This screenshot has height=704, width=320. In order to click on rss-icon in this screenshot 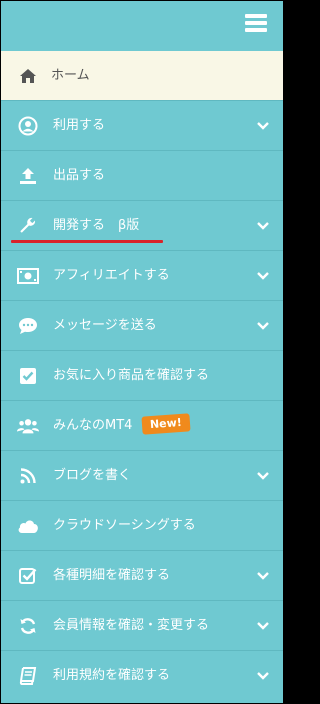, I will do `click(28, 475)`.